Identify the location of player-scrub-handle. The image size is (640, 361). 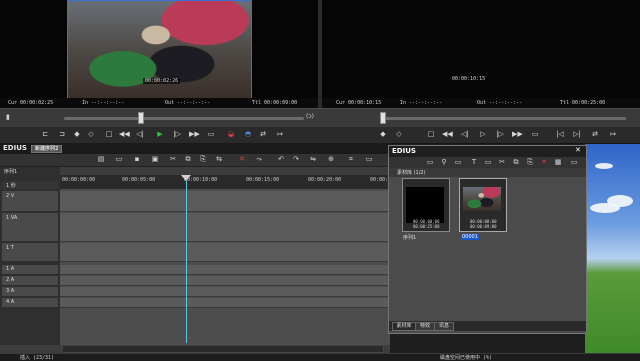
(141, 118).